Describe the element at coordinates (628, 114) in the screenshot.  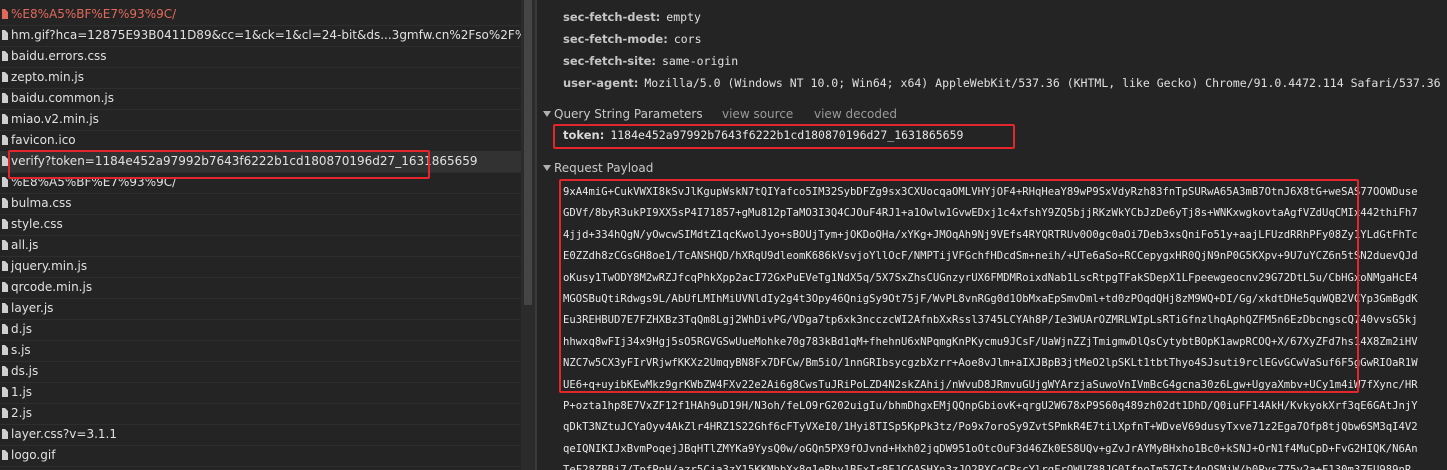
I see `query-string-title: Query String Parameters` at that location.